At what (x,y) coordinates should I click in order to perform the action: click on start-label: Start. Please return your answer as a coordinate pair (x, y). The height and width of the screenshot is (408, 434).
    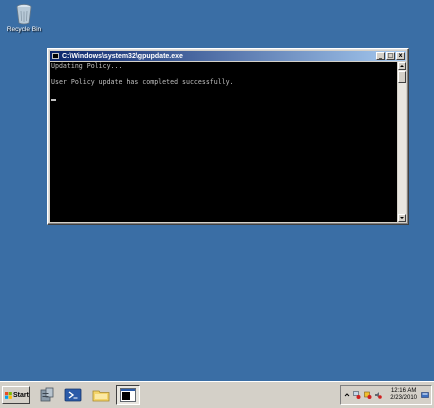
    Looking at the image, I should click on (21, 395).